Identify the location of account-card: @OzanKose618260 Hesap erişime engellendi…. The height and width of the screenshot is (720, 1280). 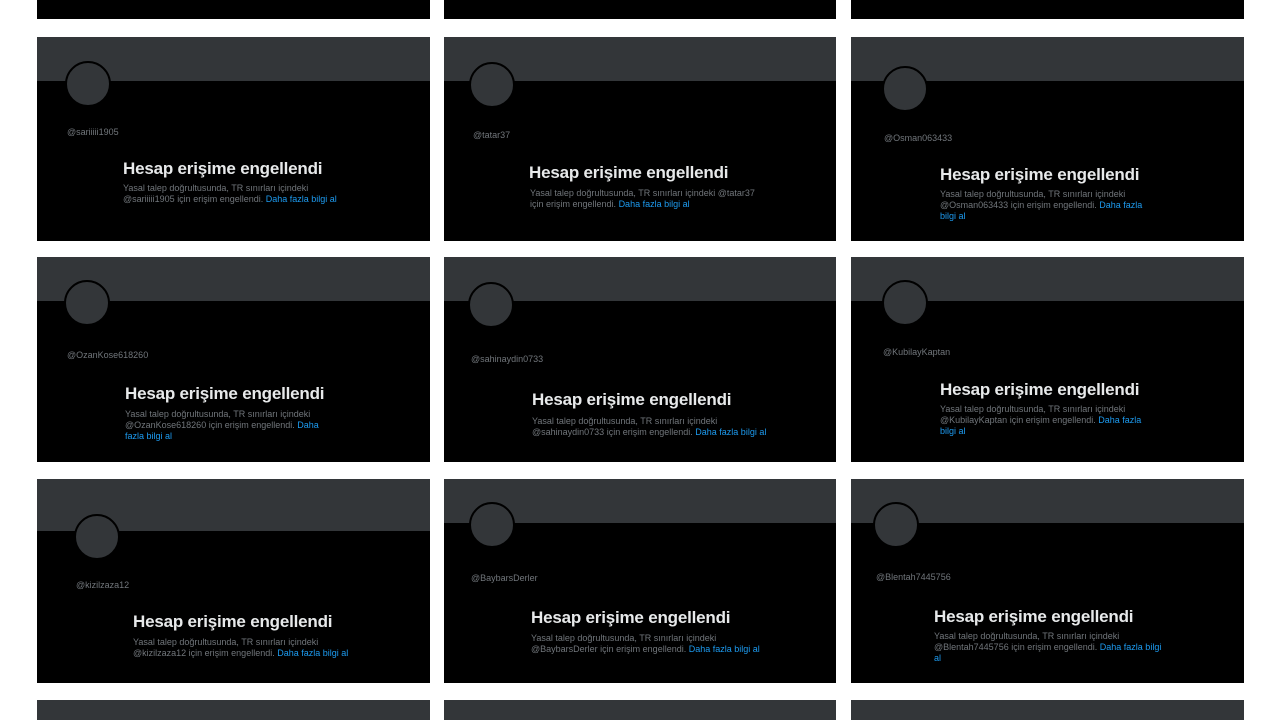
(233, 359).